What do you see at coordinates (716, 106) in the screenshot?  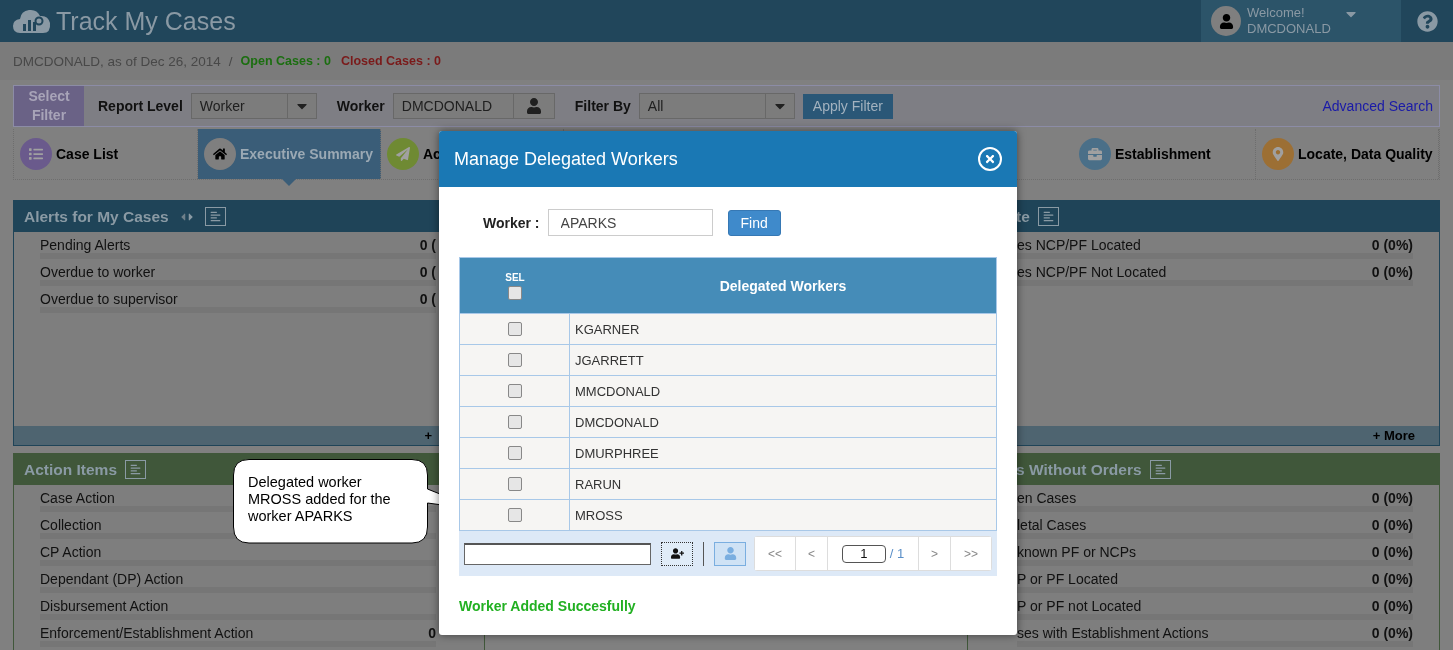 I see `filter-by-dropdown: All` at bounding box center [716, 106].